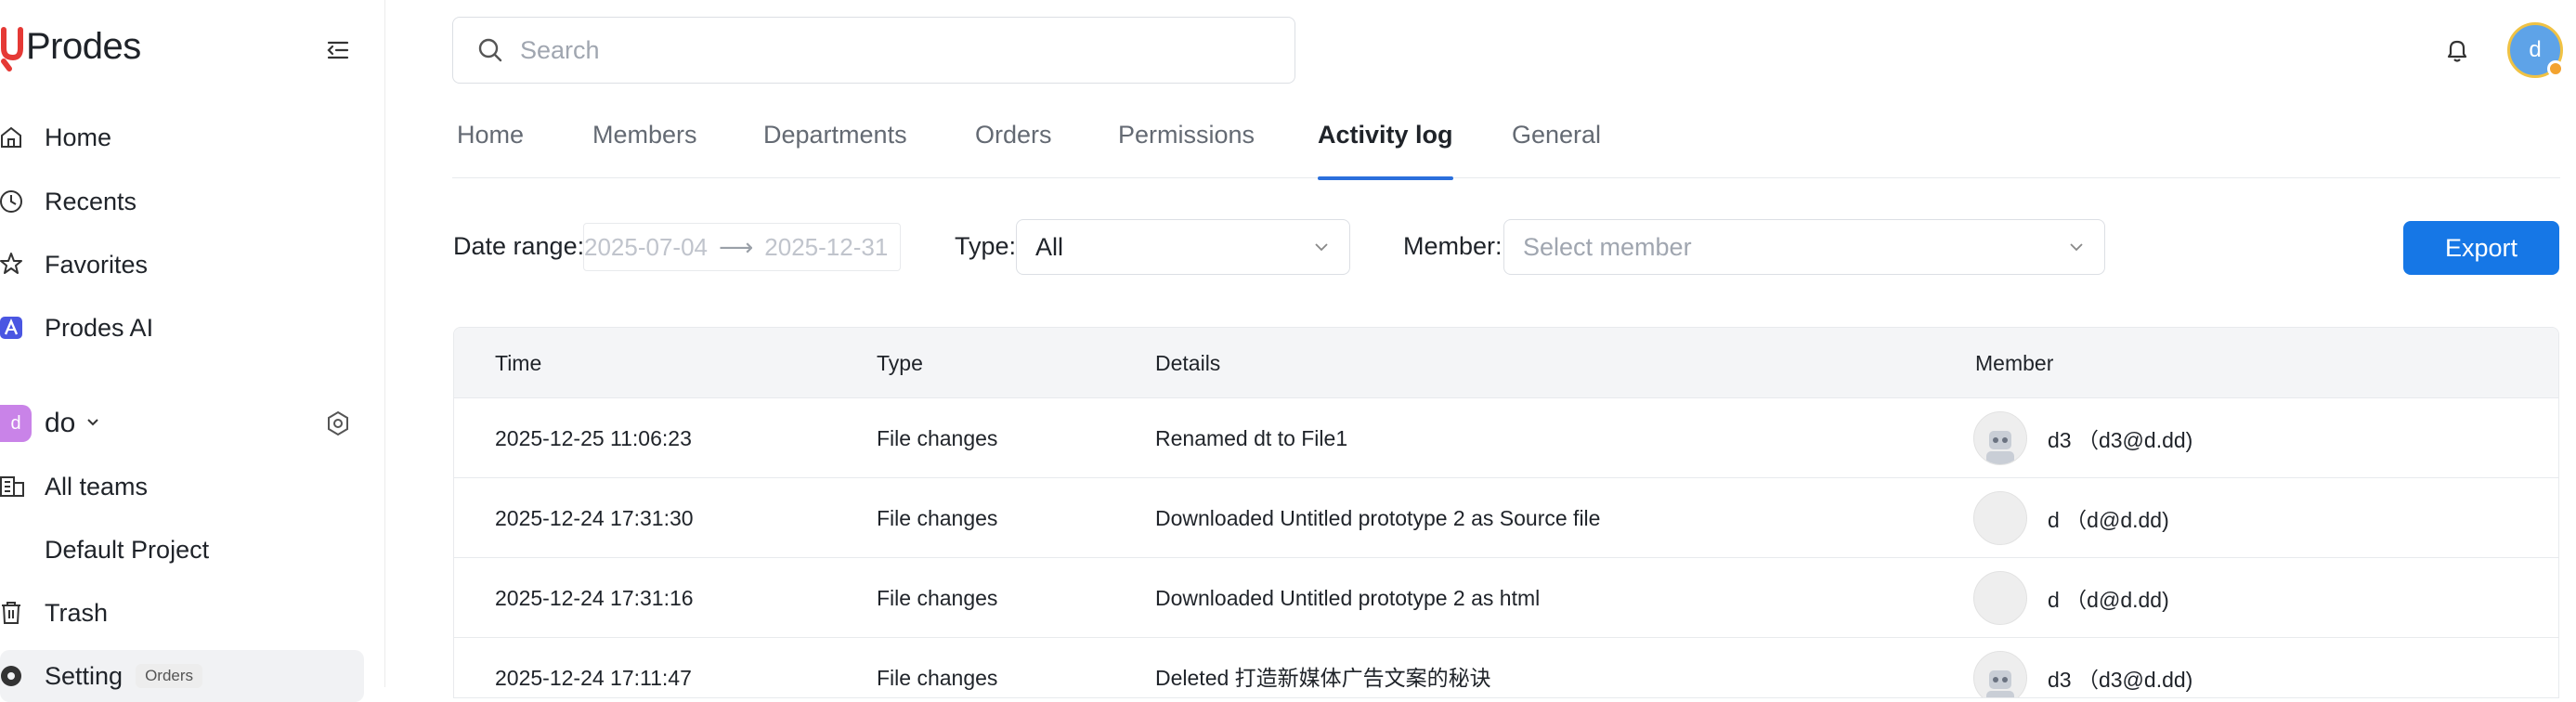  Describe the element at coordinates (1014, 149) in the screenshot. I see `tab-orders: Orders` at that location.